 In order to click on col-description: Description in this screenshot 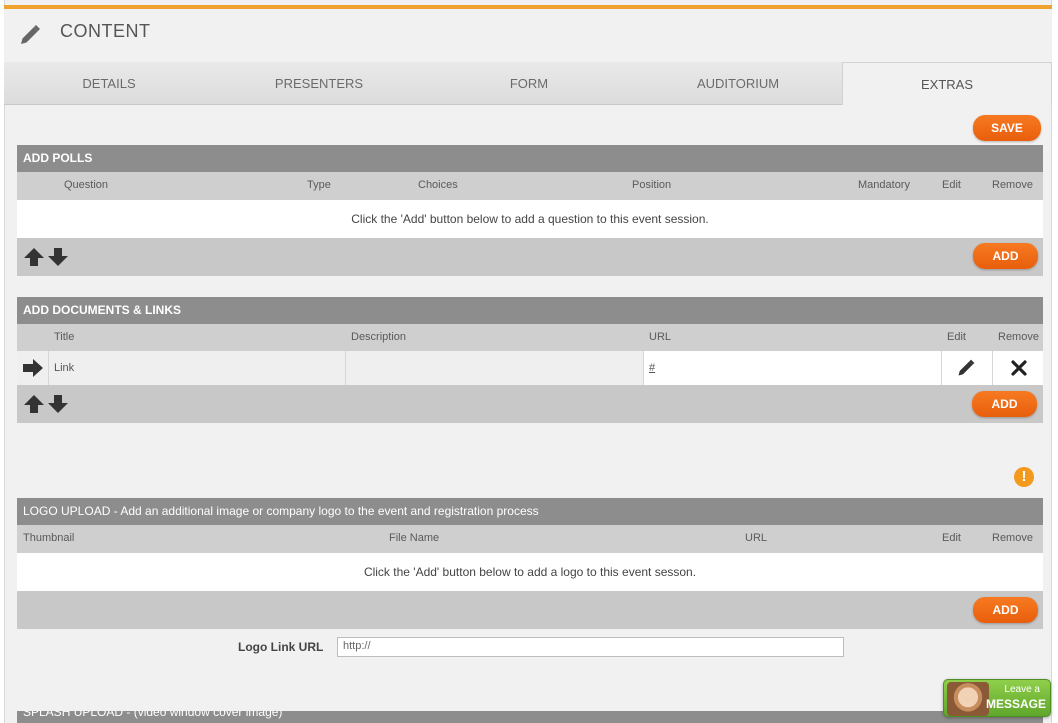, I will do `click(379, 337)`.